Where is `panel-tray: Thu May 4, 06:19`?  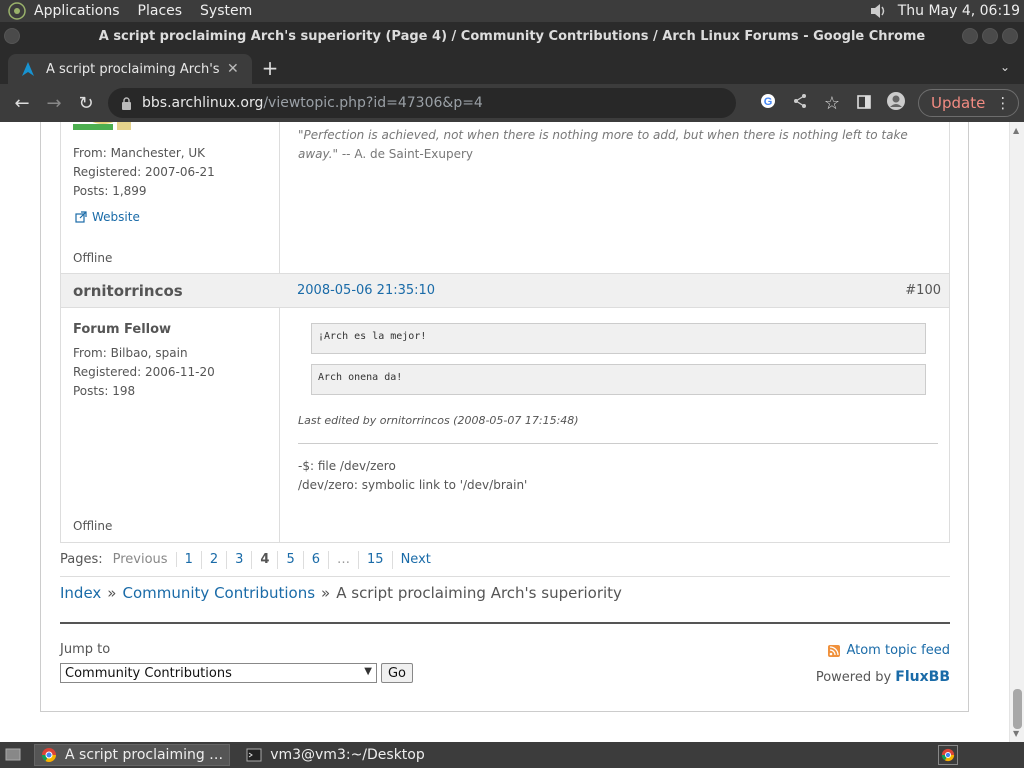 panel-tray: Thu May 4, 06:19 is located at coordinates (946, 11).